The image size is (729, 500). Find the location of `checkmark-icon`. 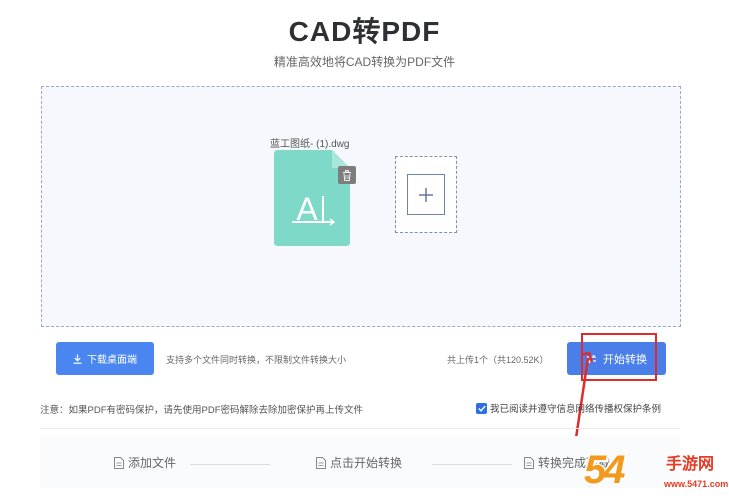

checkmark-icon is located at coordinates (481, 408).